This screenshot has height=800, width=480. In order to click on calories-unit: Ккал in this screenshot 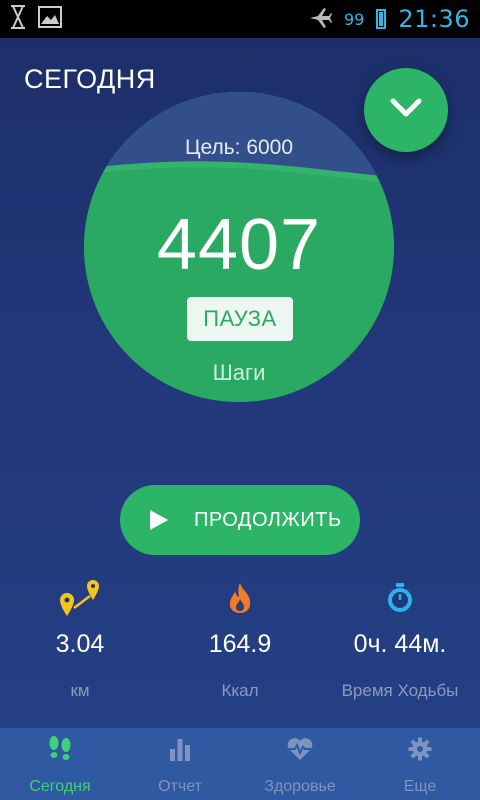, I will do `click(240, 690)`.